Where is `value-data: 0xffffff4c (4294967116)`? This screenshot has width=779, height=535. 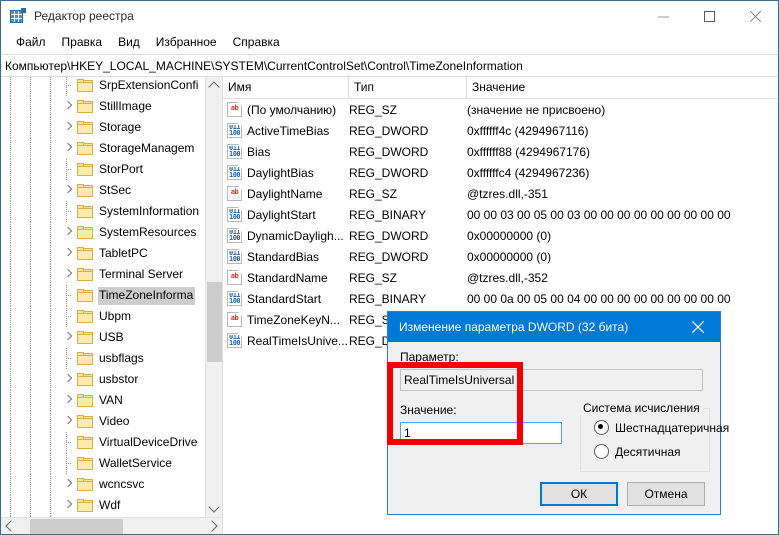
value-data: 0xffffff4c (4294967116) is located at coordinates (528, 130).